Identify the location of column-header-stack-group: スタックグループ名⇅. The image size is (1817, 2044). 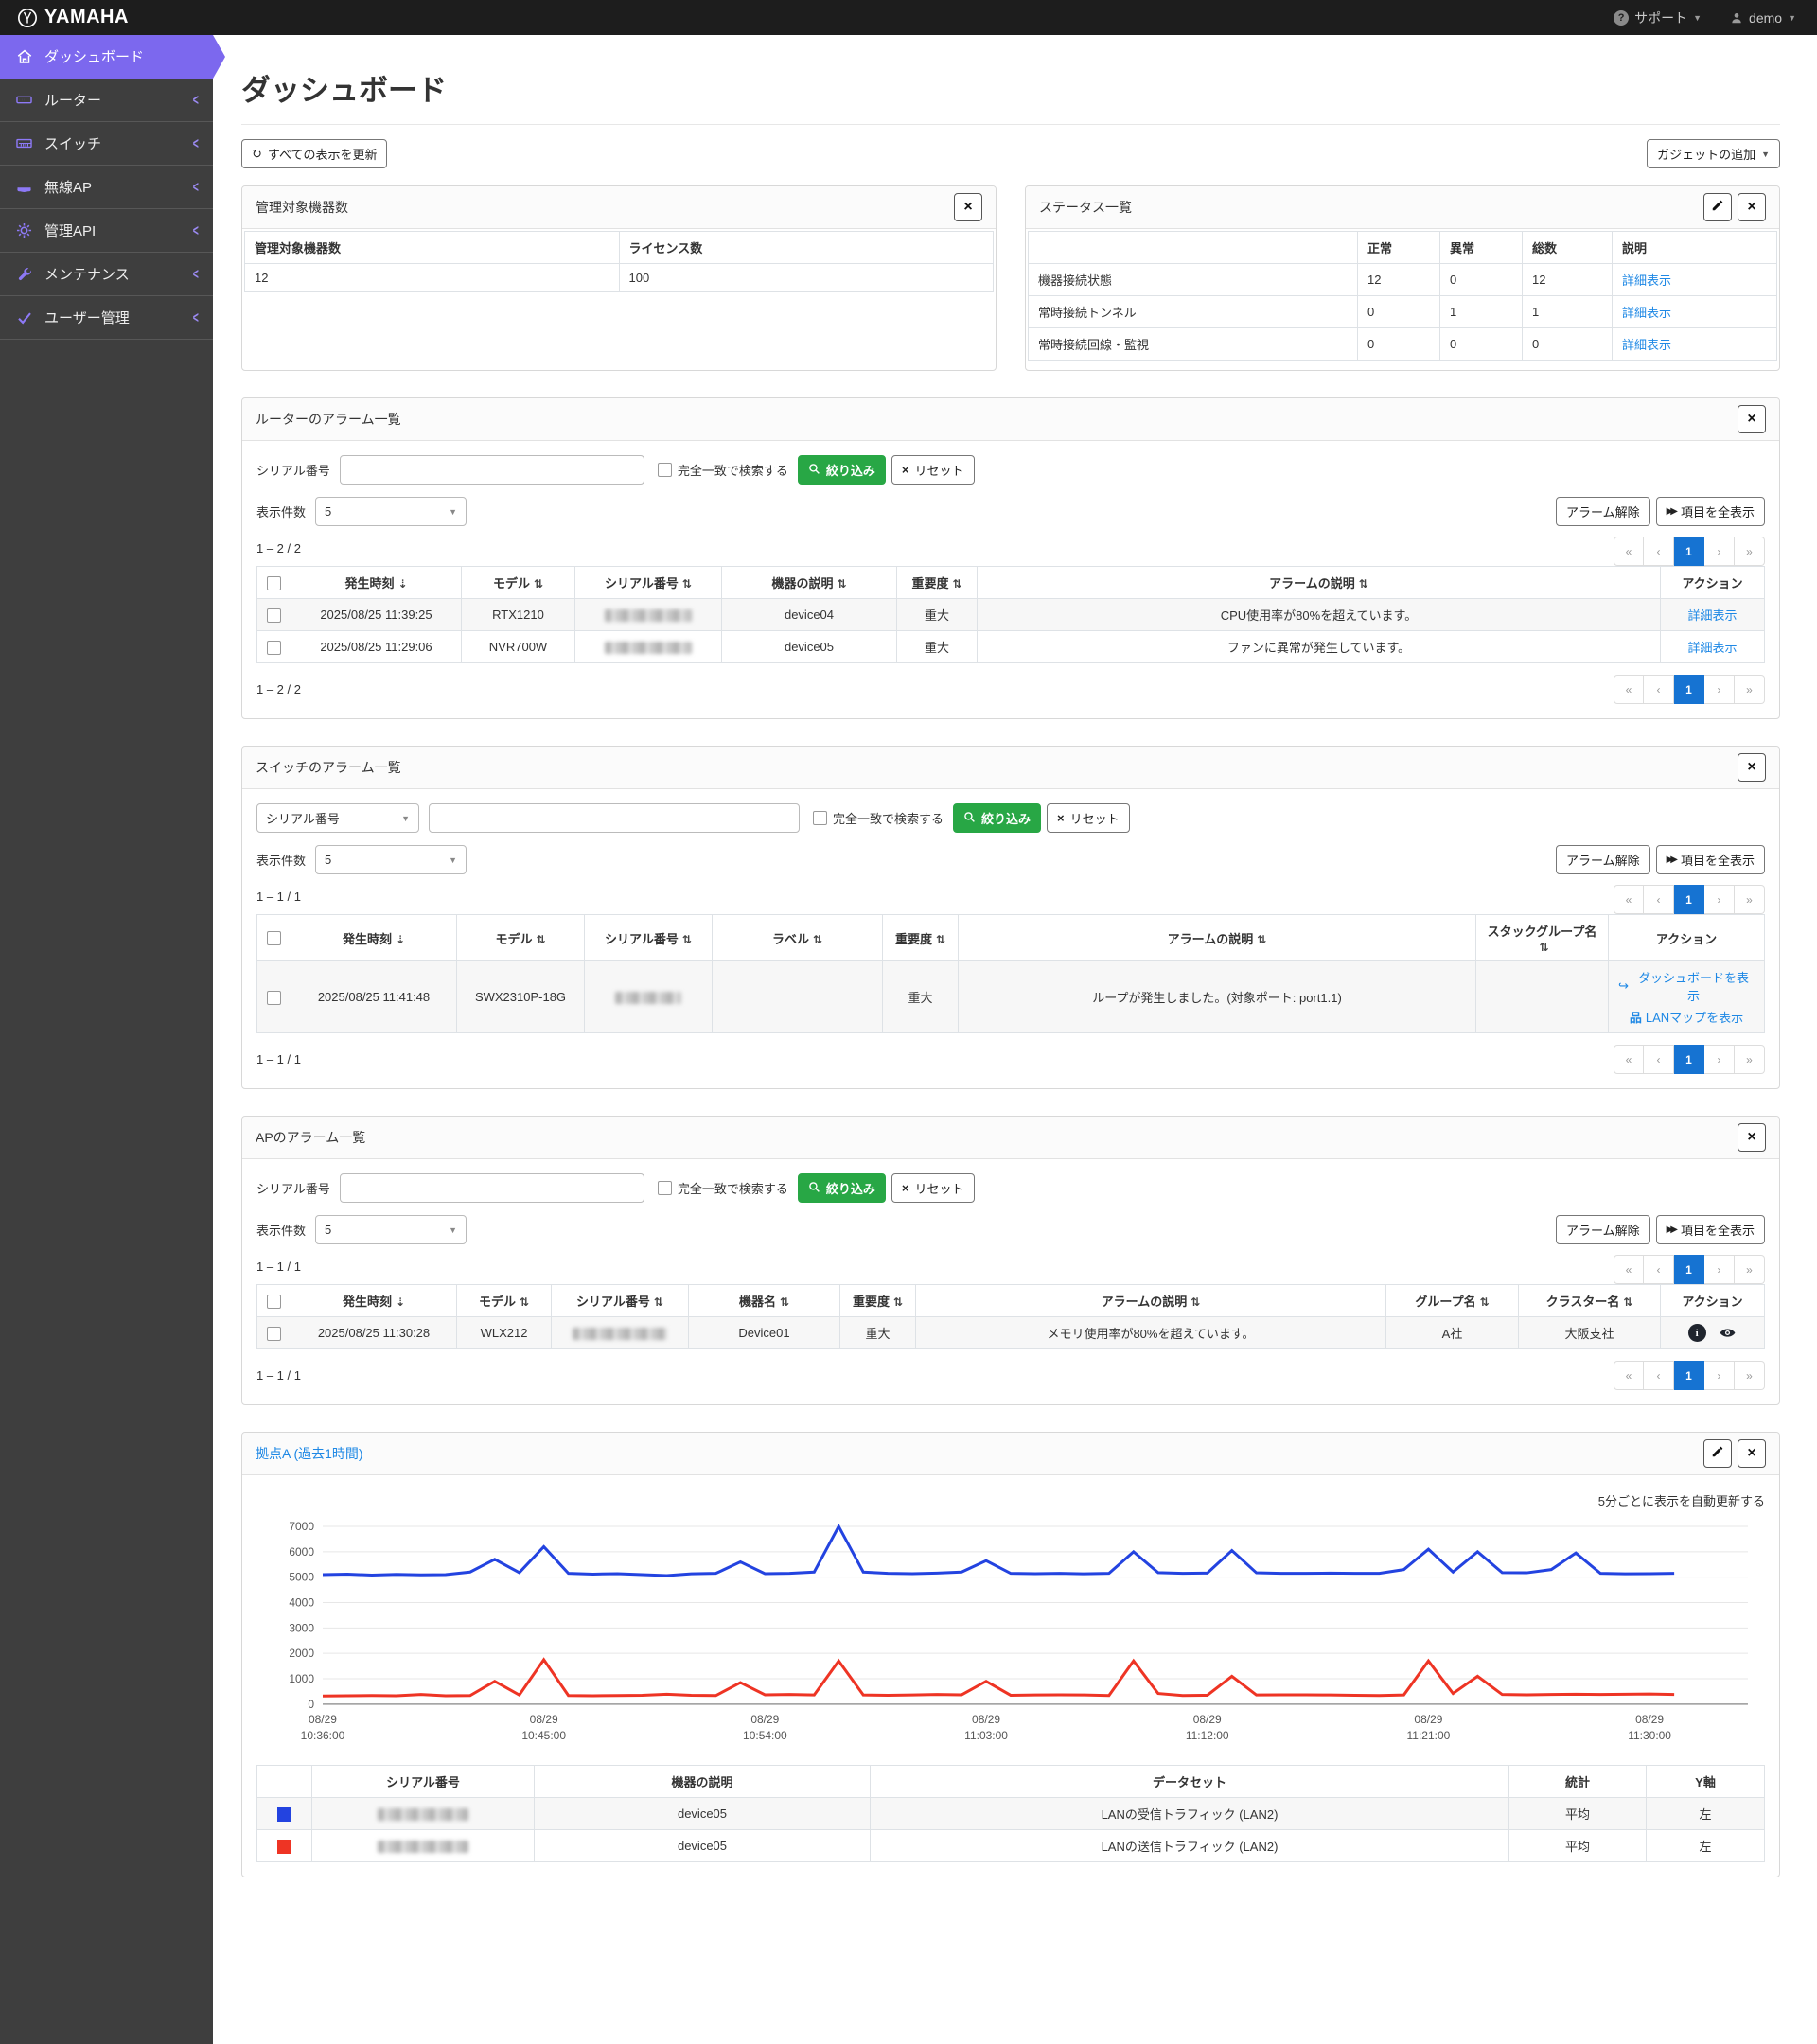
(1542, 937).